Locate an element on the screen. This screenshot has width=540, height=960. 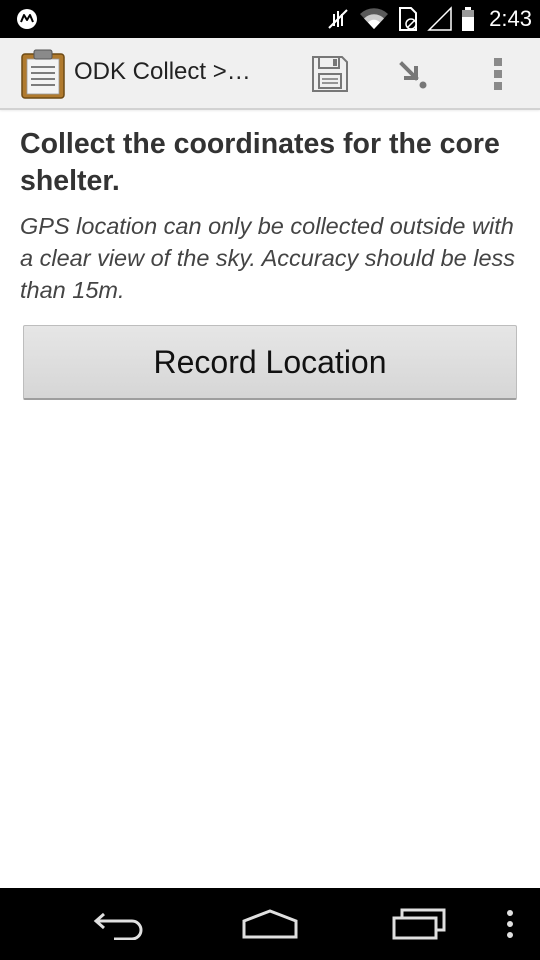
recents-icon is located at coordinates (419, 924).